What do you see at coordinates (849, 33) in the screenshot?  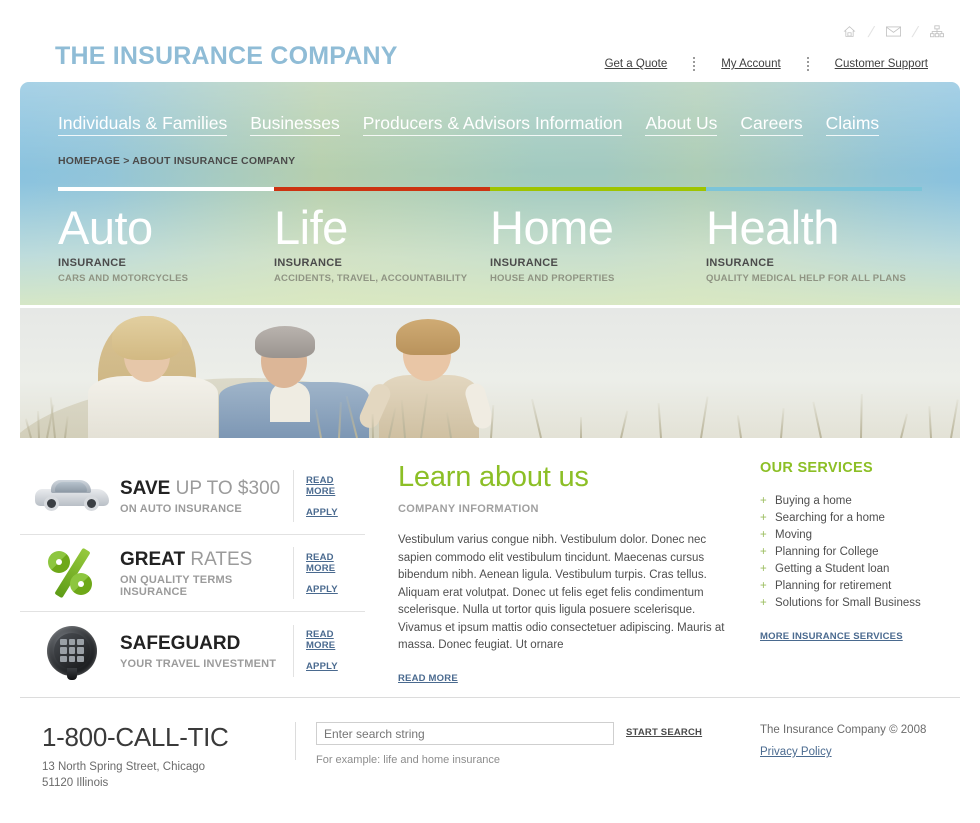 I see `home-icon` at bounding box center [849, 33].